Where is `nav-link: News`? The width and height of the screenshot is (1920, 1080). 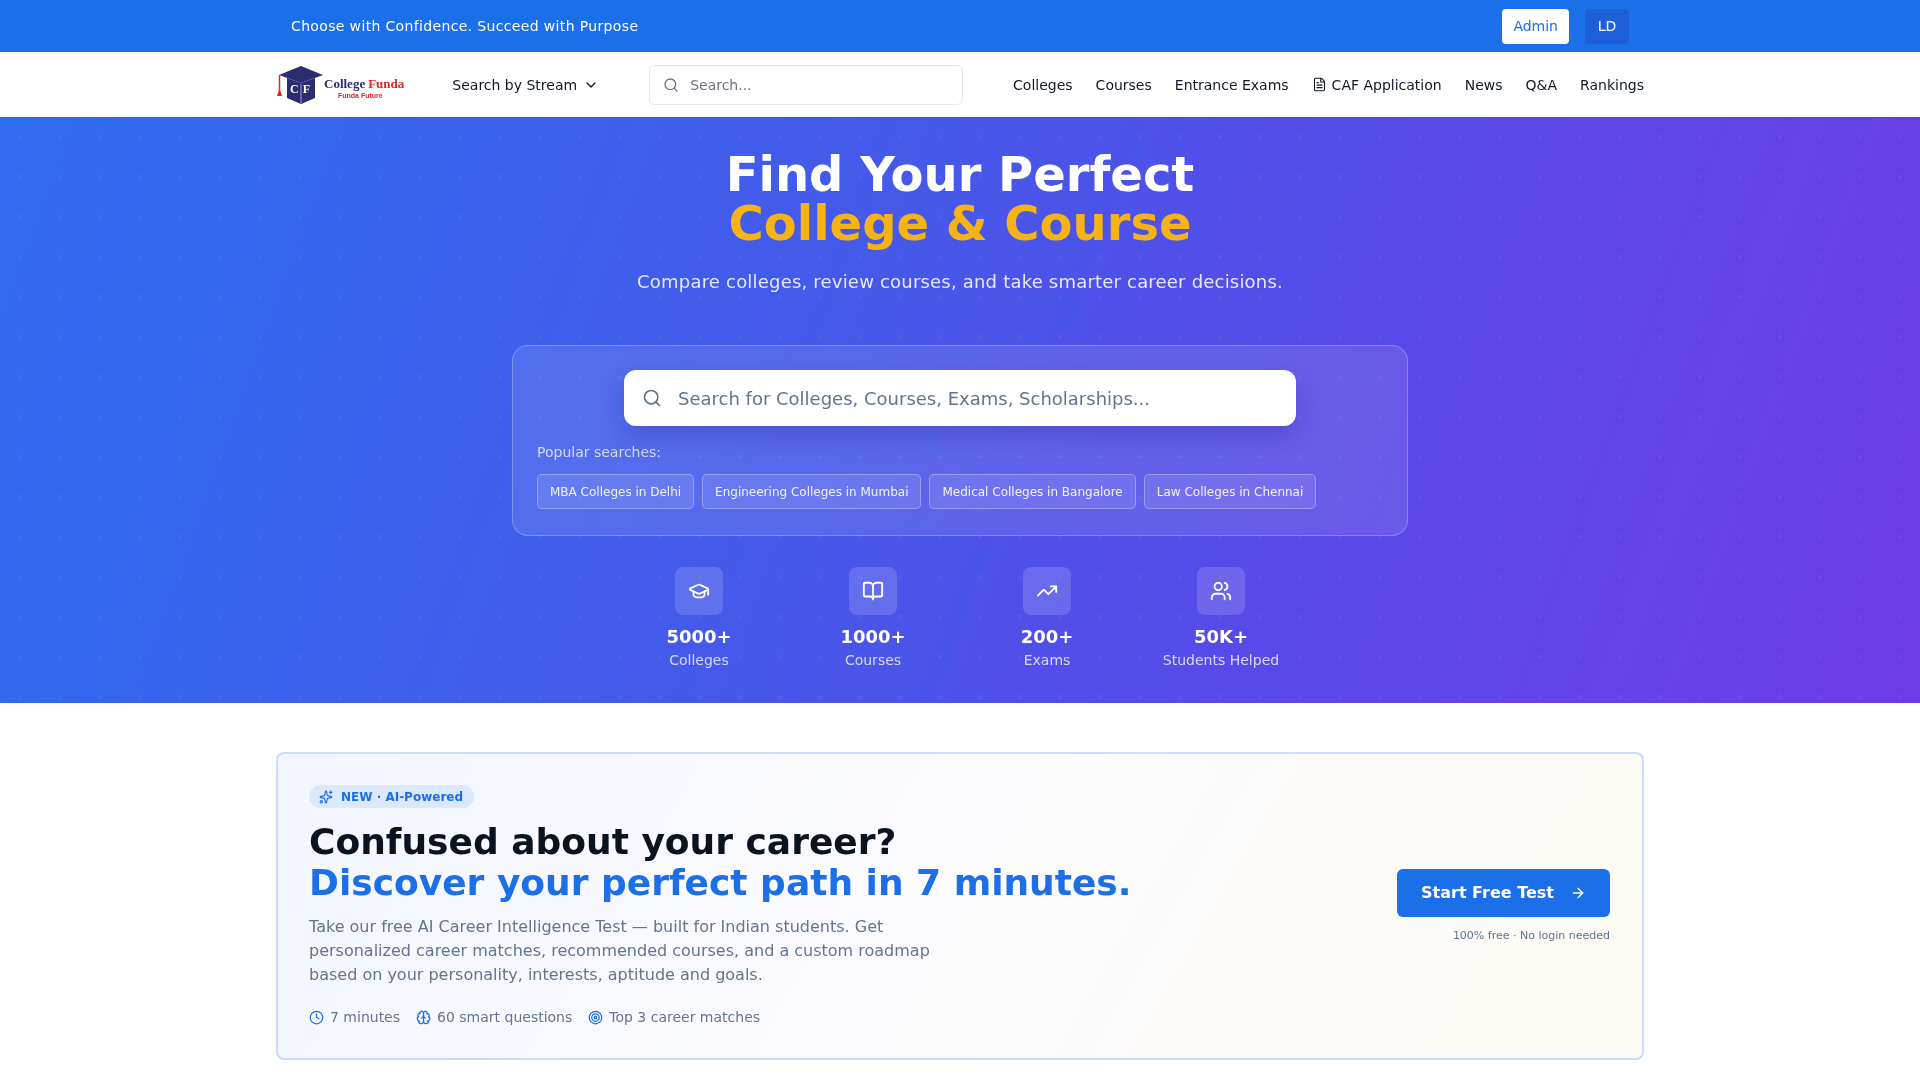
nav-link: News is located at coordinates (1483, 84).